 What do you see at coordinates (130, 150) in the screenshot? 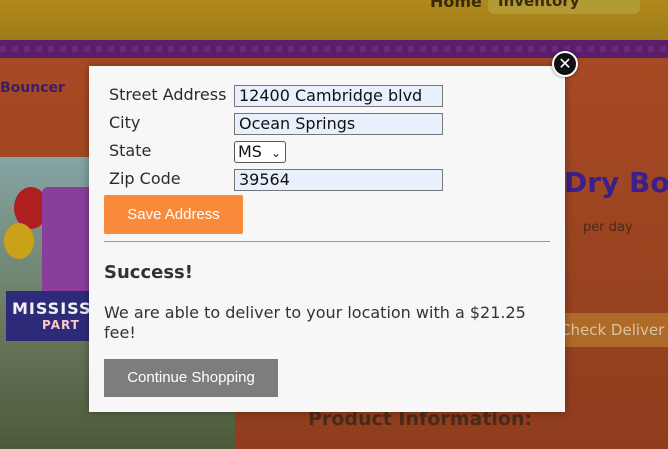
I see `state-label: State` at bounding box center [130, 150].